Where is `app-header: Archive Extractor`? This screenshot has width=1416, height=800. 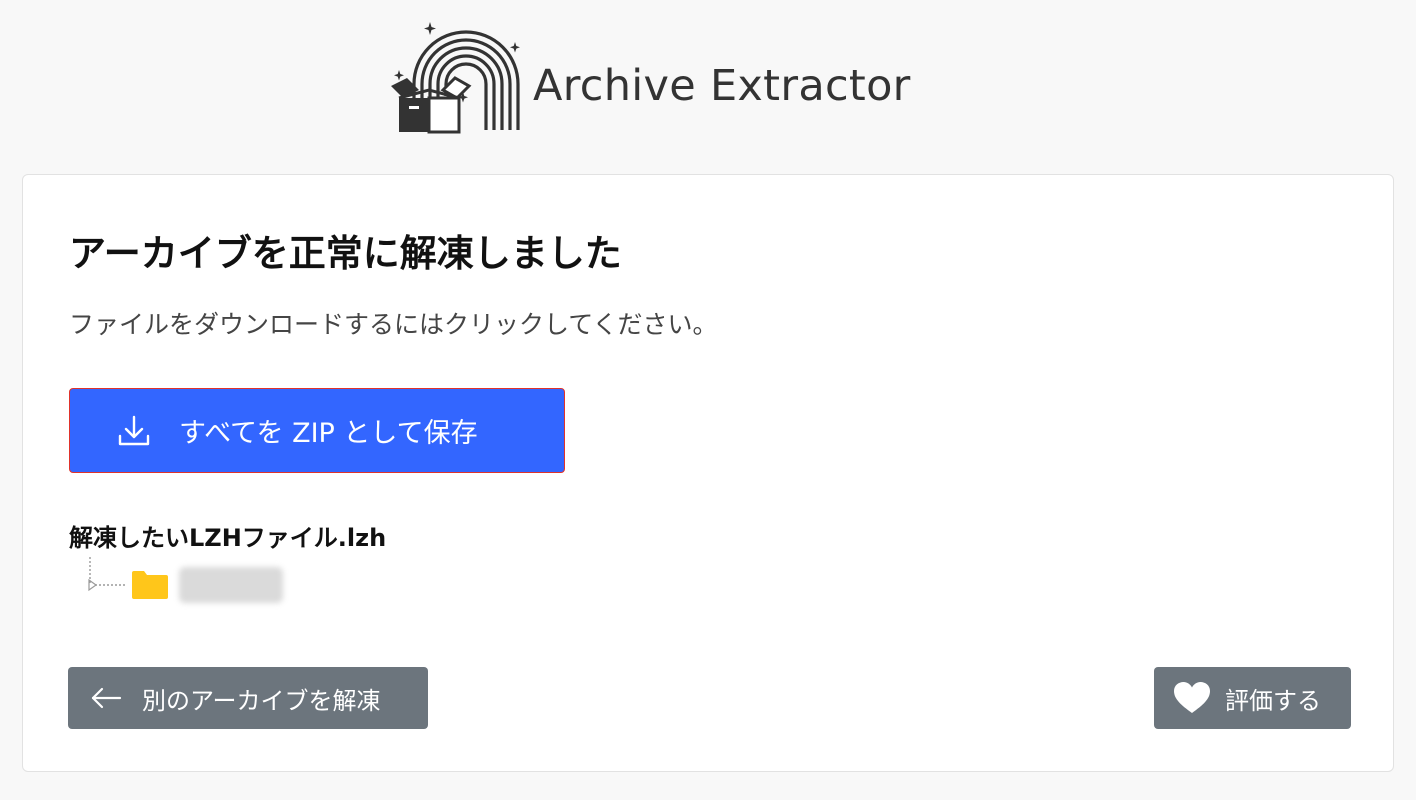 app-header: Archive Extractor is located at coordinates (648, 78).